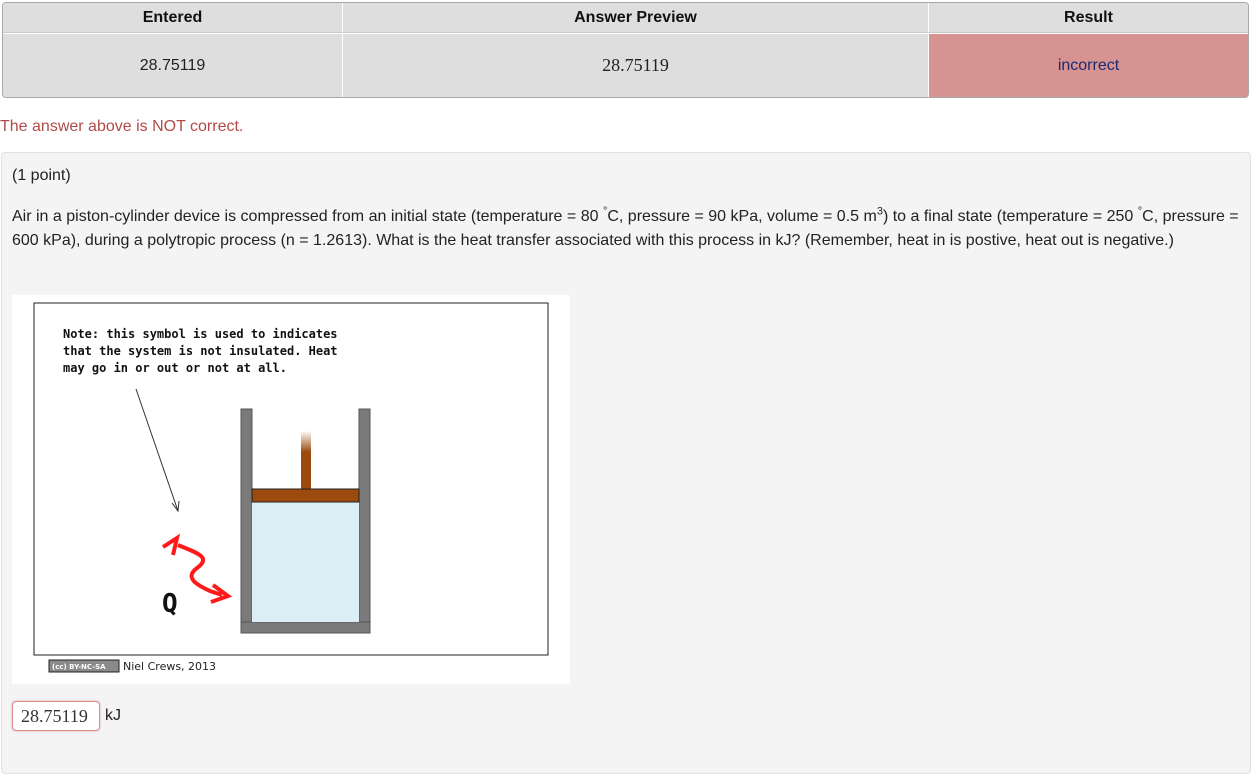  Describe the element at coordinates (246, 521) in the screenshot. I see `cylinder-left-wall` at that location.